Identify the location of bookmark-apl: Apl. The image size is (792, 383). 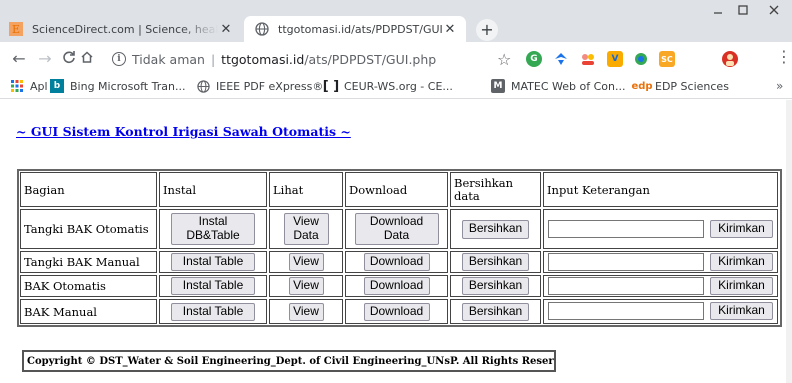
(29, 86).